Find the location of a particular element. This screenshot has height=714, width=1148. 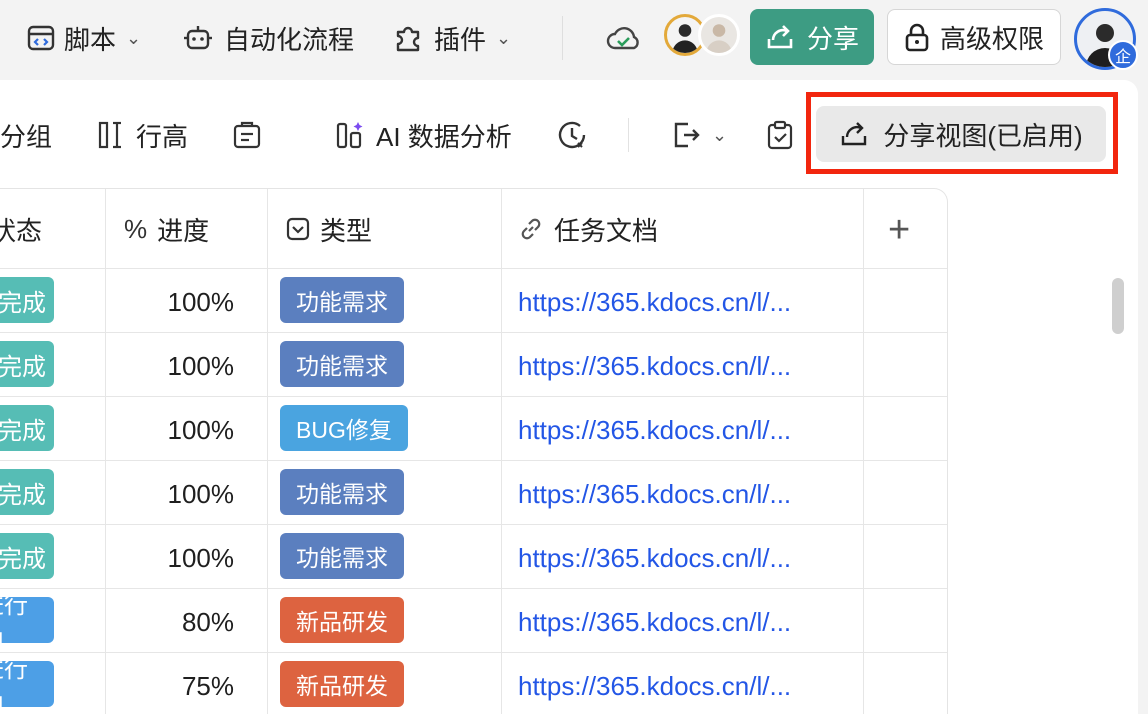

export-button: ⌄ is located at coordinates (699, 135).